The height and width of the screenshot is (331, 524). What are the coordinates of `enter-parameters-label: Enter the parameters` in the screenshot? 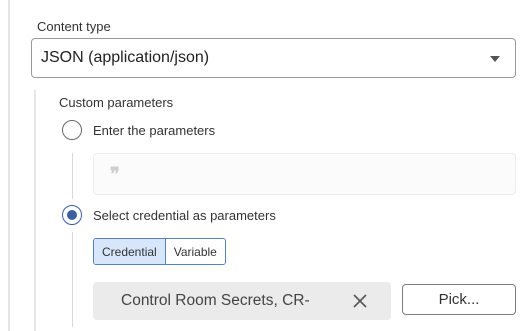 It's located at (154, 130).